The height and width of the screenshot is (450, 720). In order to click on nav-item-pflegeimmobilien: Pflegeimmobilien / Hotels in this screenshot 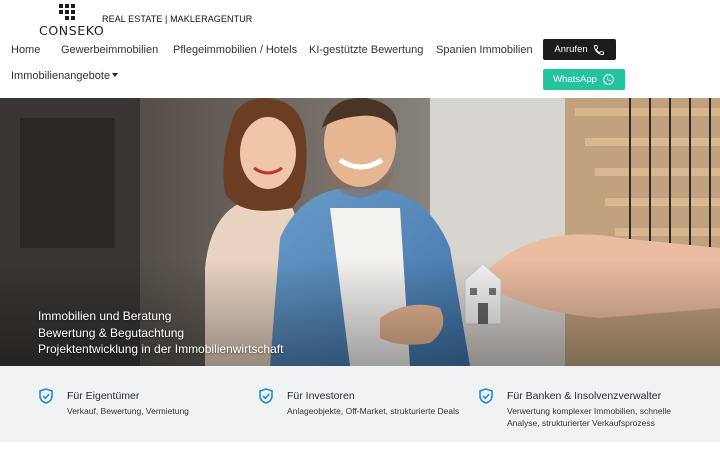, I will do `click(235, 50)`.